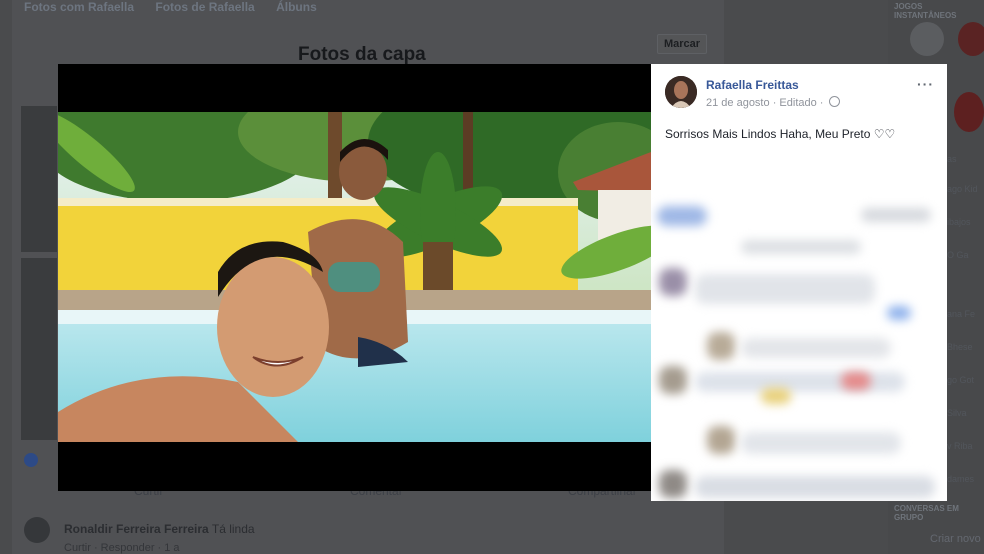  What do you see at coordinates (136, 529) in the screenshot?
I see `comment-author: Ronaldir Ferreira Ferreira` at bounding box center [136, 529].